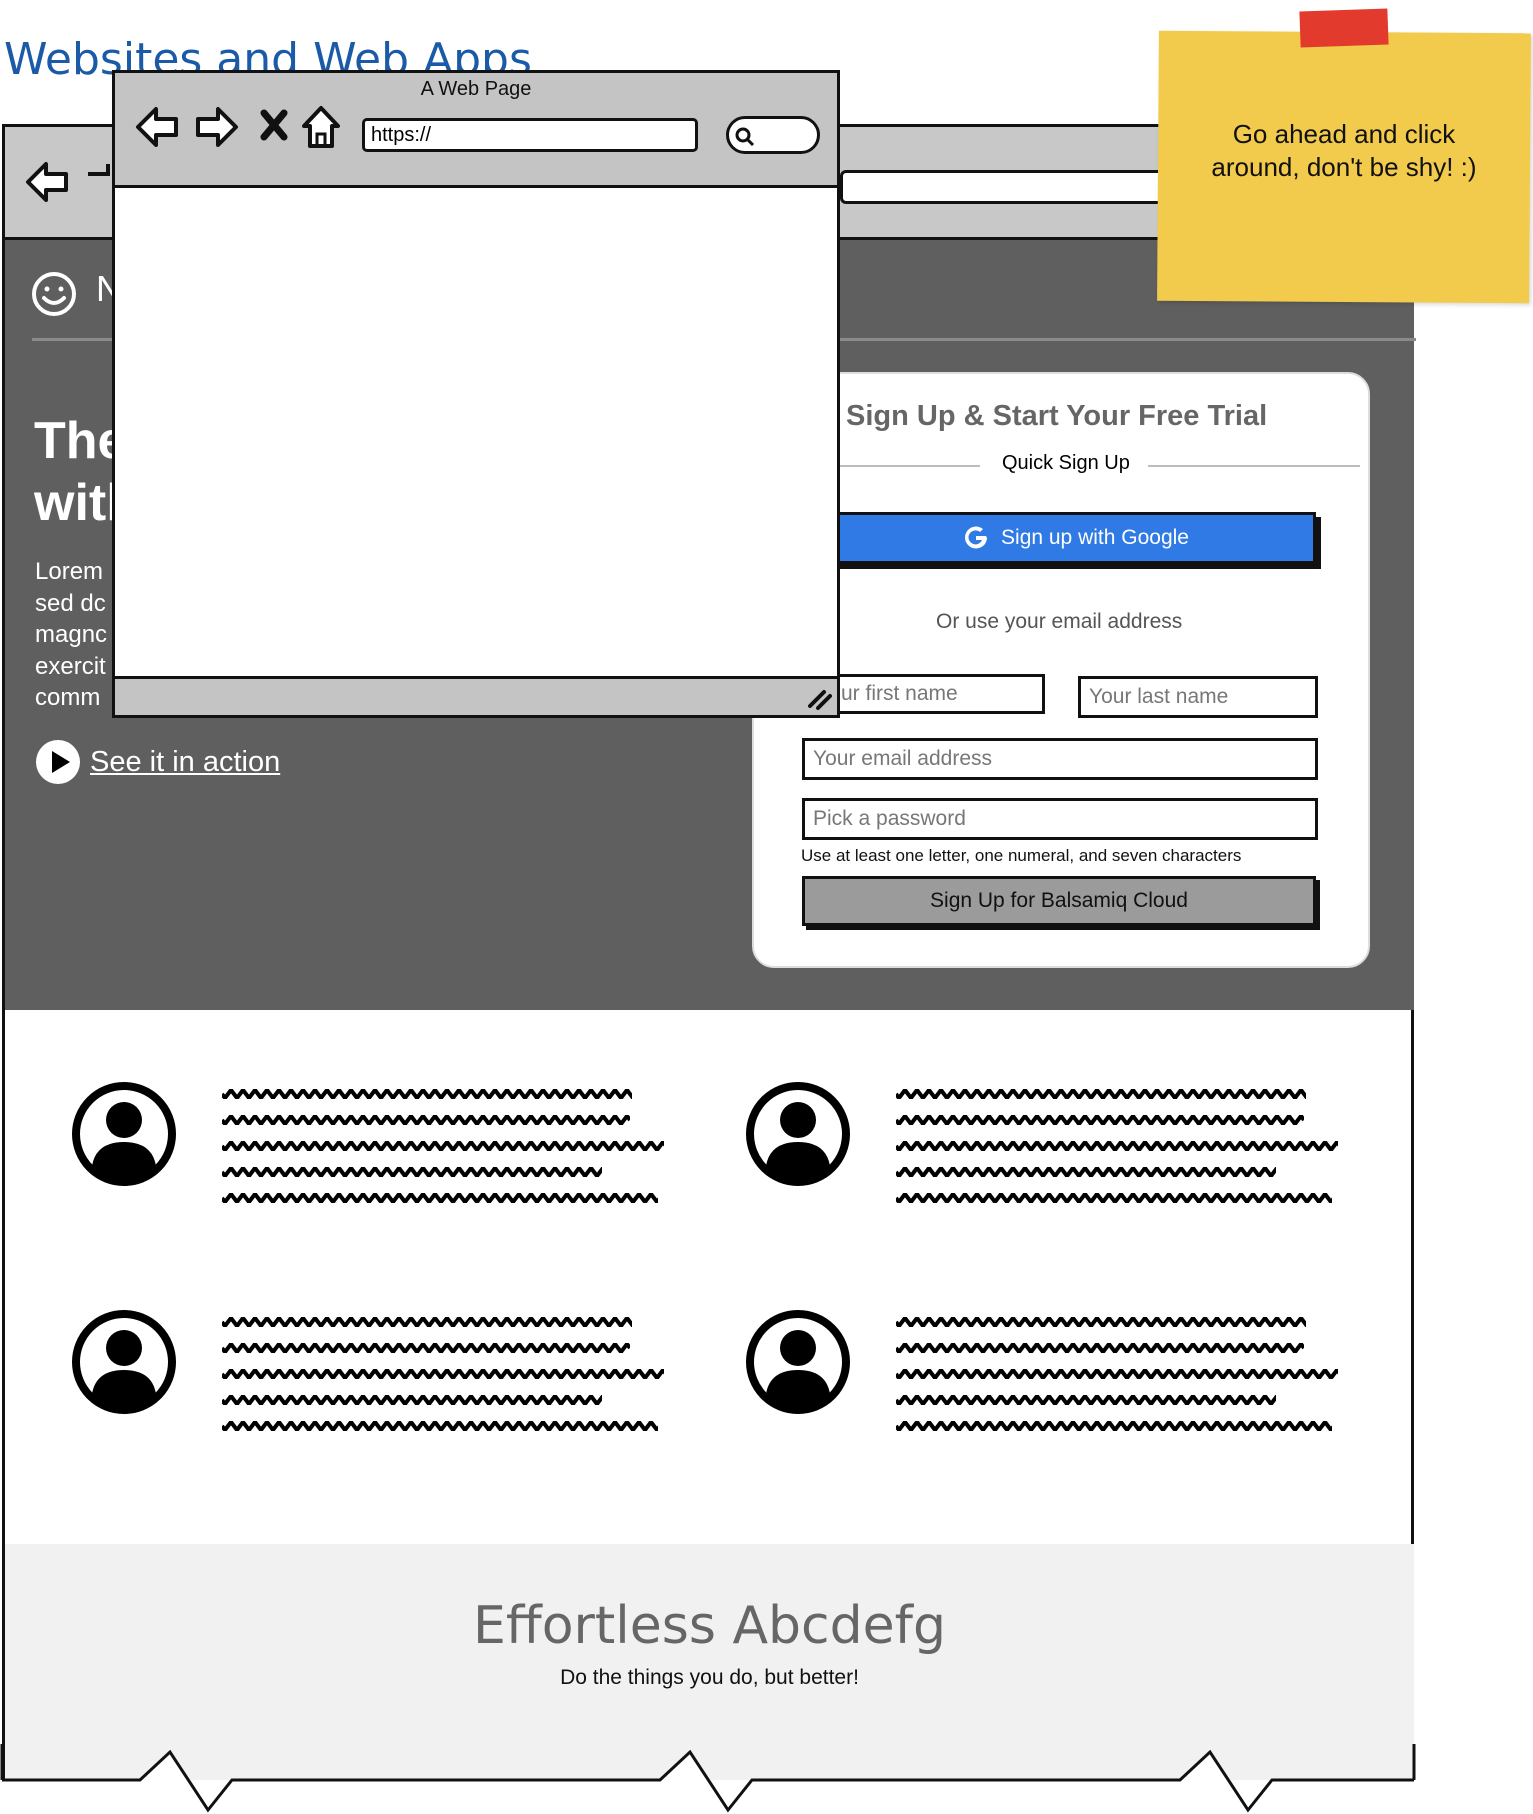 This screenshot has height=1814, width=1533. Describe the element at coordinates (1066, 463) in the screenshot. I see `quick-signup-label: Quick Sign Up` at that location.